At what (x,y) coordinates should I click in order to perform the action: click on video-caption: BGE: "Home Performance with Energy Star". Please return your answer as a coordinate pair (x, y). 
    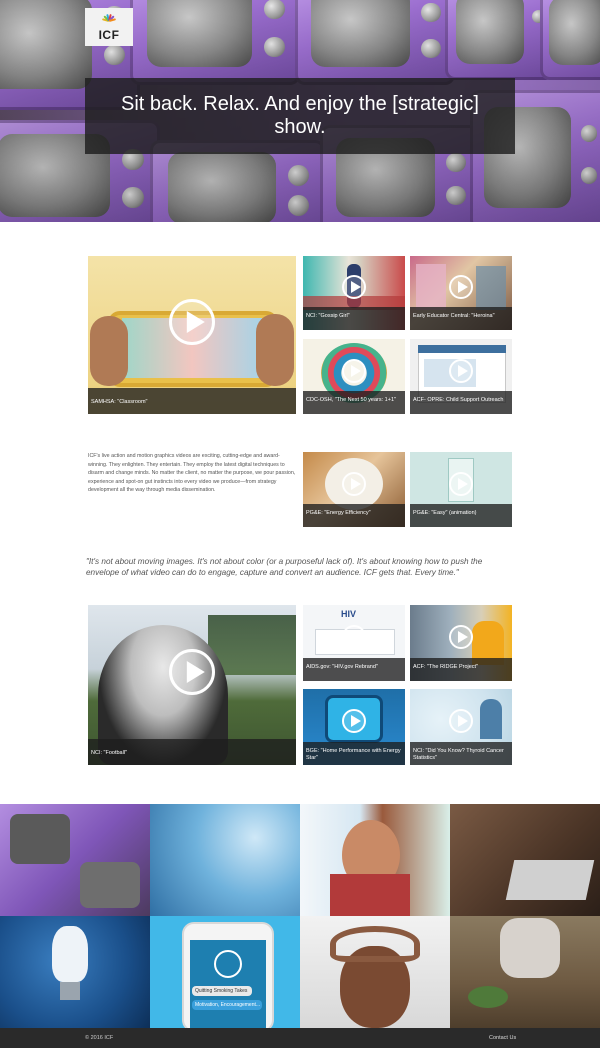
    Looking at the image, I should click on (354, 753).